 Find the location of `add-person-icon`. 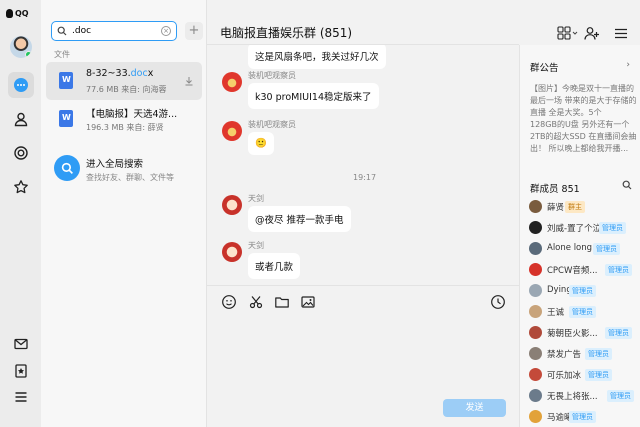

add-person-icon is located at coordinates (591, 33).